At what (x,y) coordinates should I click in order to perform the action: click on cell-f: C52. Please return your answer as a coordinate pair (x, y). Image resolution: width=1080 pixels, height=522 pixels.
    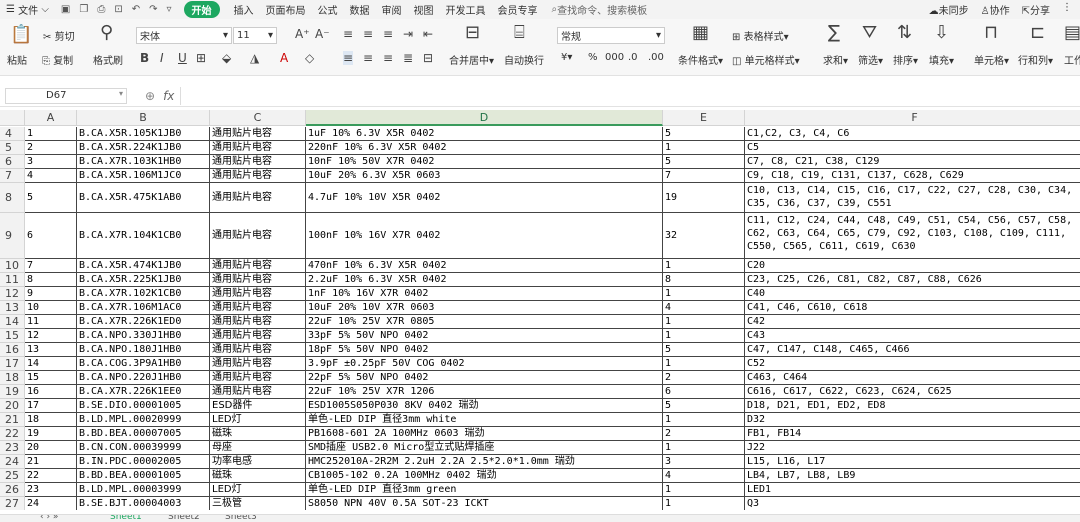
    Looking at the image, I should click on (912, 364).